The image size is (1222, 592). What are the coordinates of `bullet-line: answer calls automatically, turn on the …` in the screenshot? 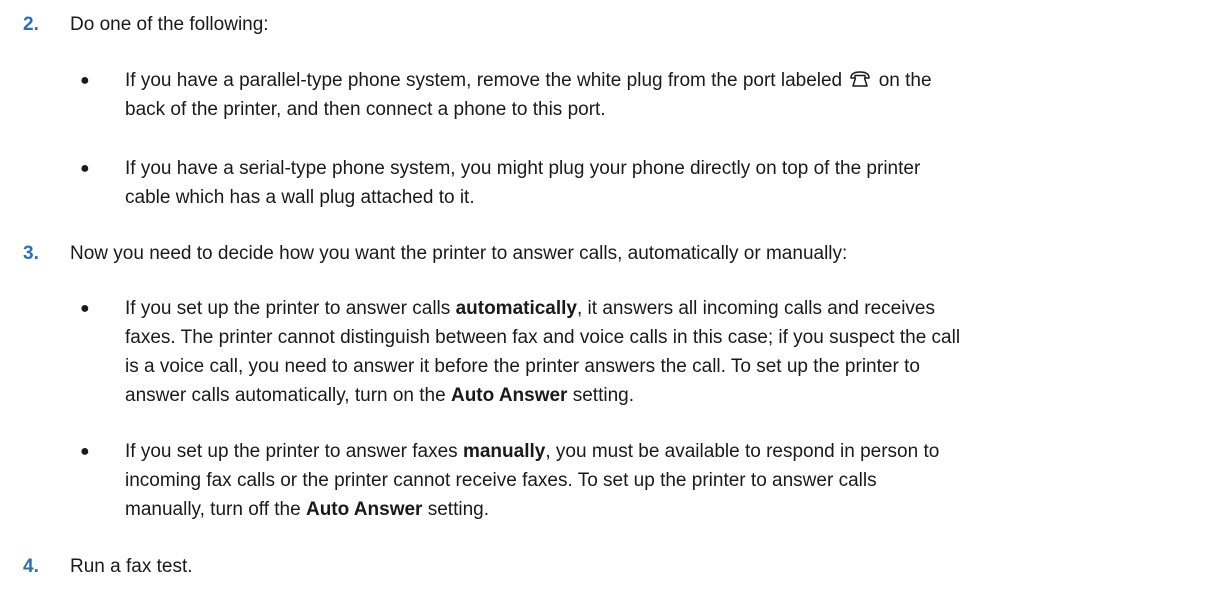 It's located at (665, 395).